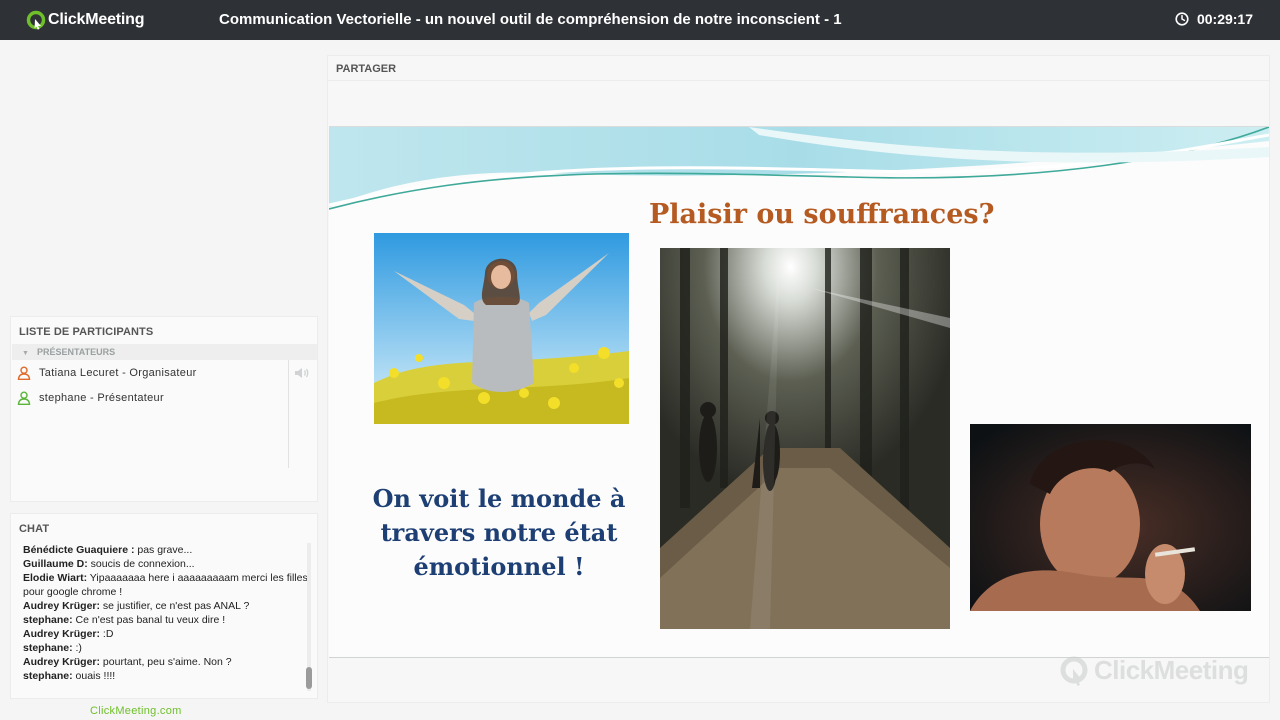 The width and height of the screenshot is (1280, 720). I want to click on participants-heading: LISTE DE PARTICIPANTS, so click(86, 332).